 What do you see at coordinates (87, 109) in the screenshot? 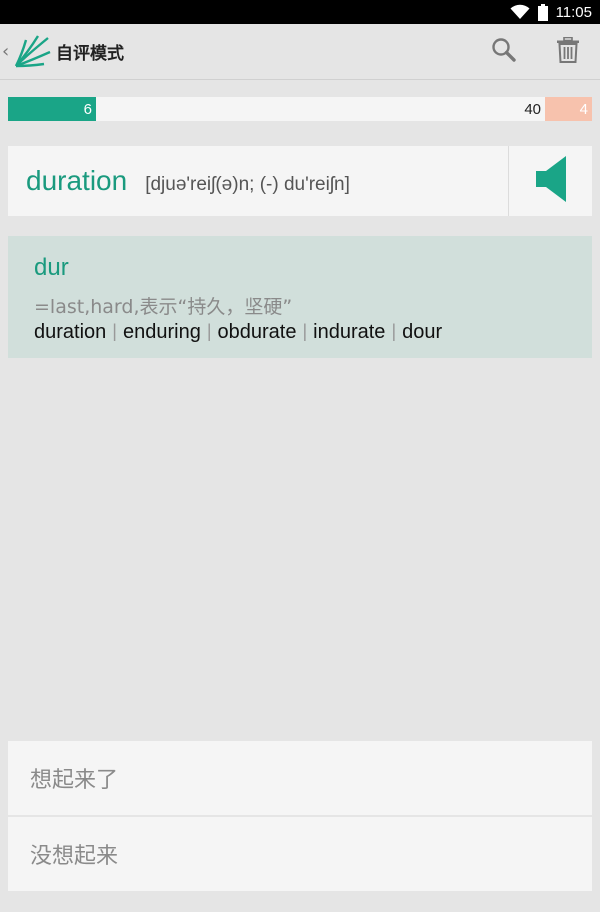
I see `progress-known-count: 6` at bounding box center [87, 109].